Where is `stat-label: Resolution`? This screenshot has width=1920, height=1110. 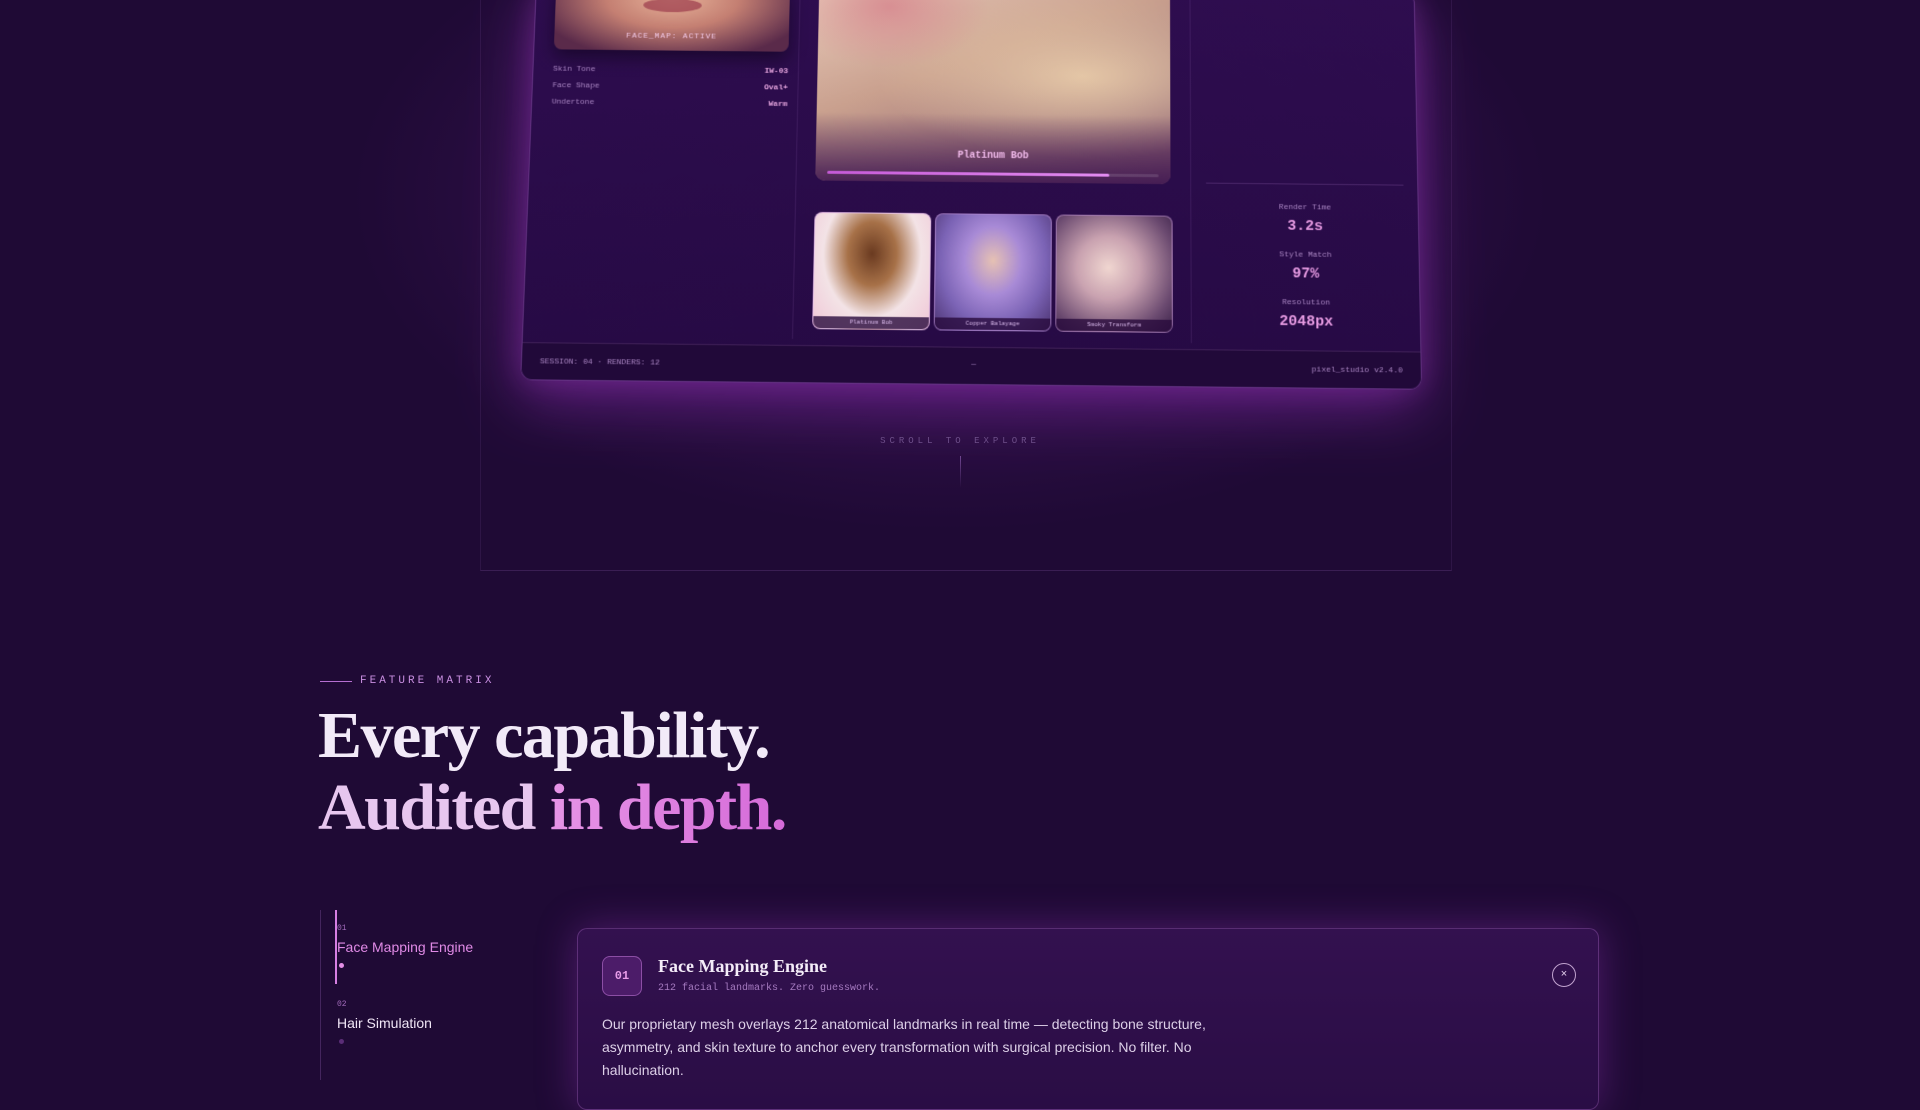
stat-label: Resolution is located at coordinates (1306, 303).